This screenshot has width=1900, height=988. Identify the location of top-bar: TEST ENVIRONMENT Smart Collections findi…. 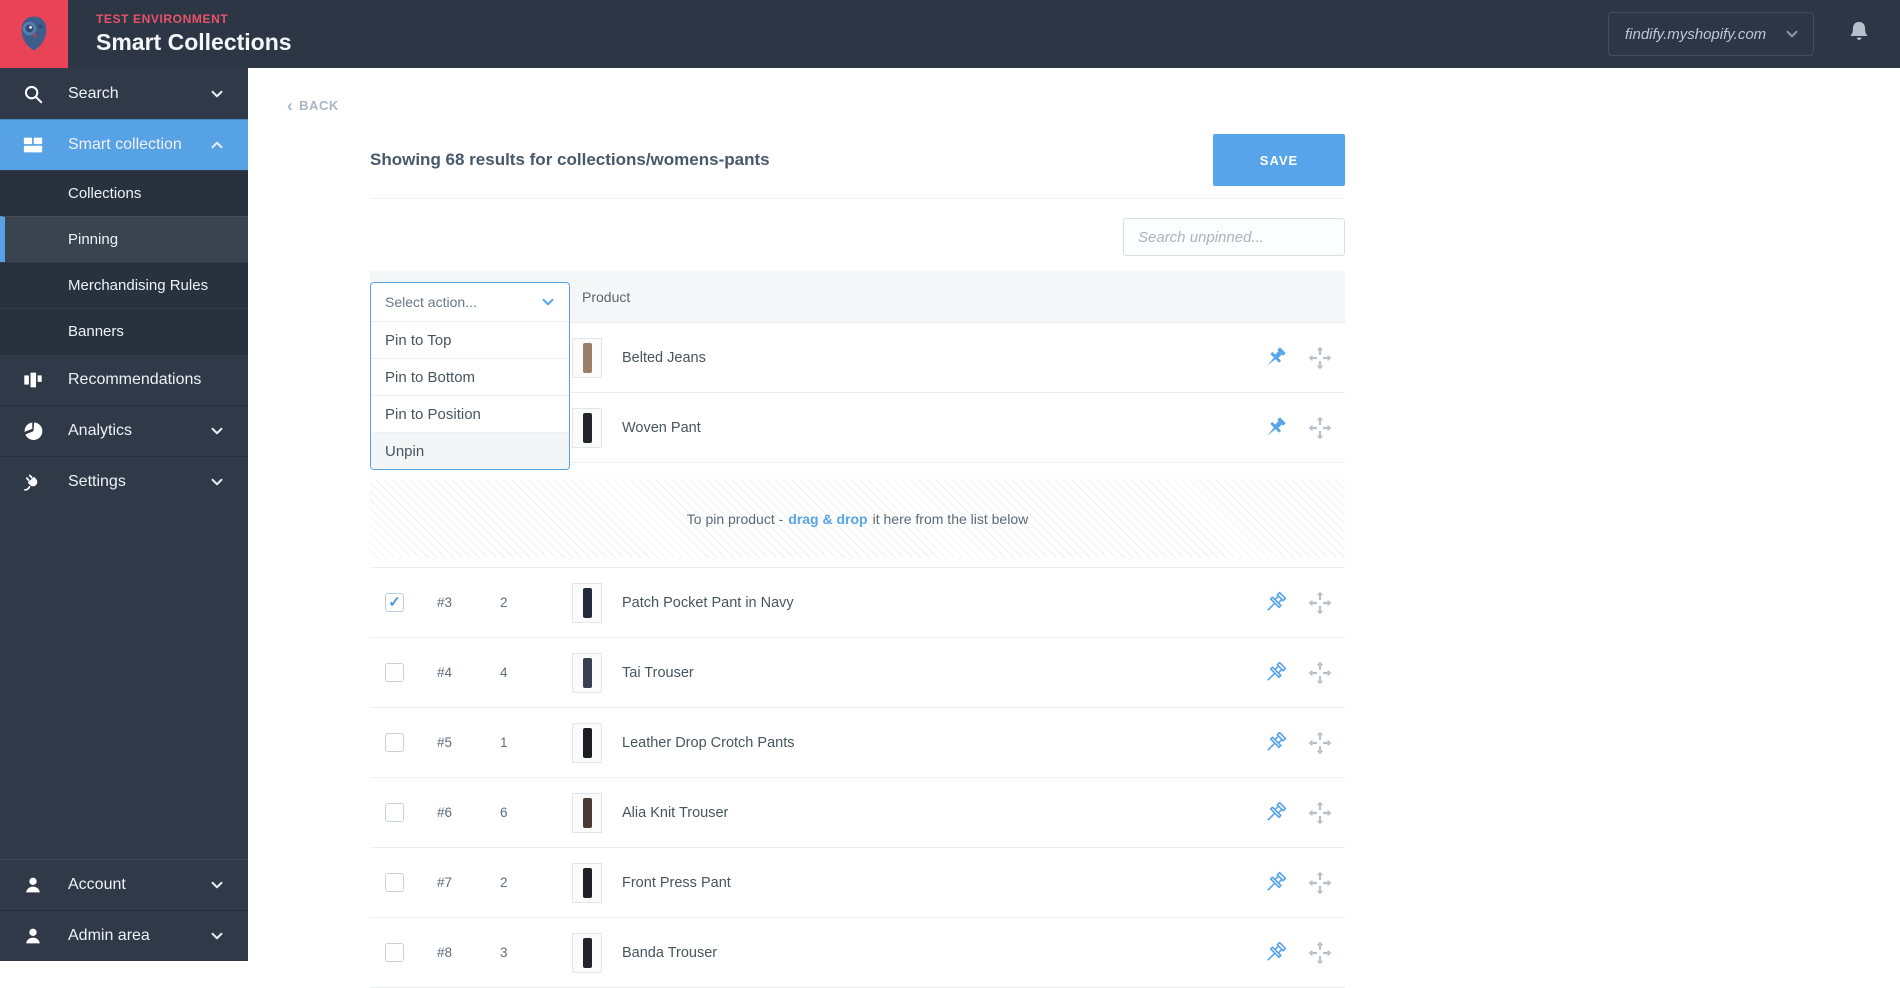
(950, 34).